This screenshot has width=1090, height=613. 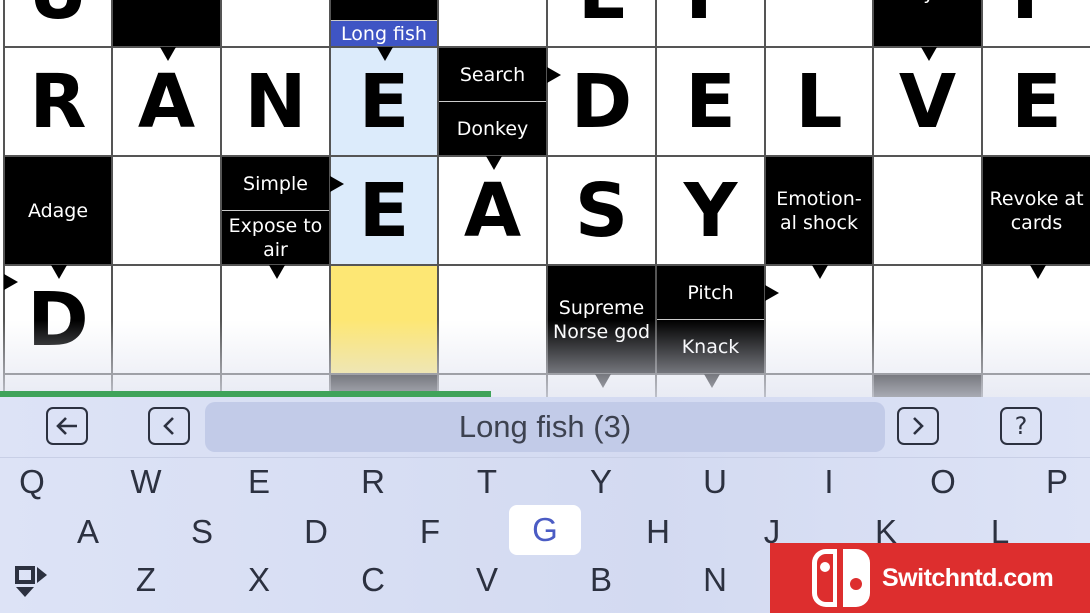 I want to click on key-d: D, so click(x=316, y=532).